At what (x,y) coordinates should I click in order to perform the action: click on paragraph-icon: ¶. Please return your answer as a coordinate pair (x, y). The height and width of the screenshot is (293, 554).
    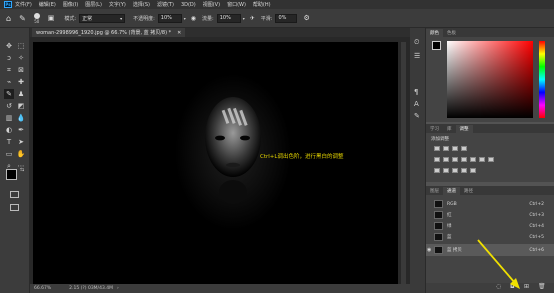
    Looking at the image, I should click on (416, 92).